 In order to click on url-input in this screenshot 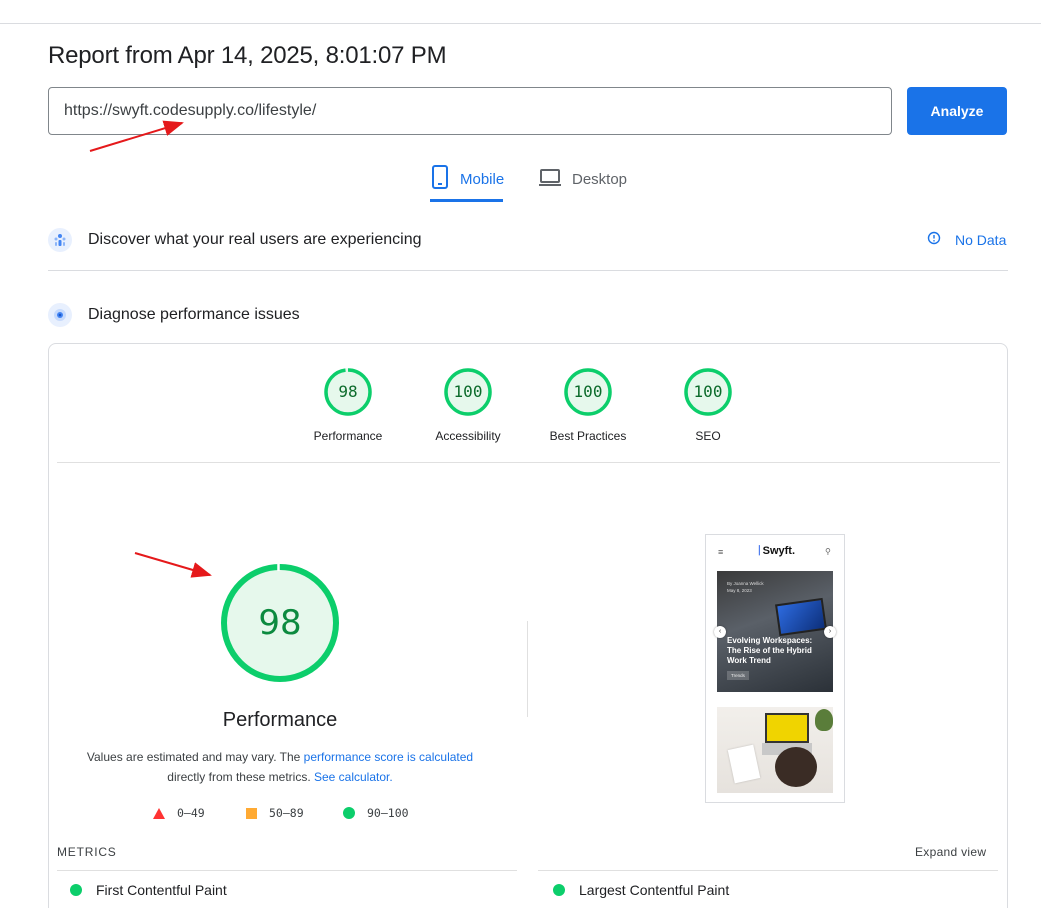, I will do `click(470, 111)`.